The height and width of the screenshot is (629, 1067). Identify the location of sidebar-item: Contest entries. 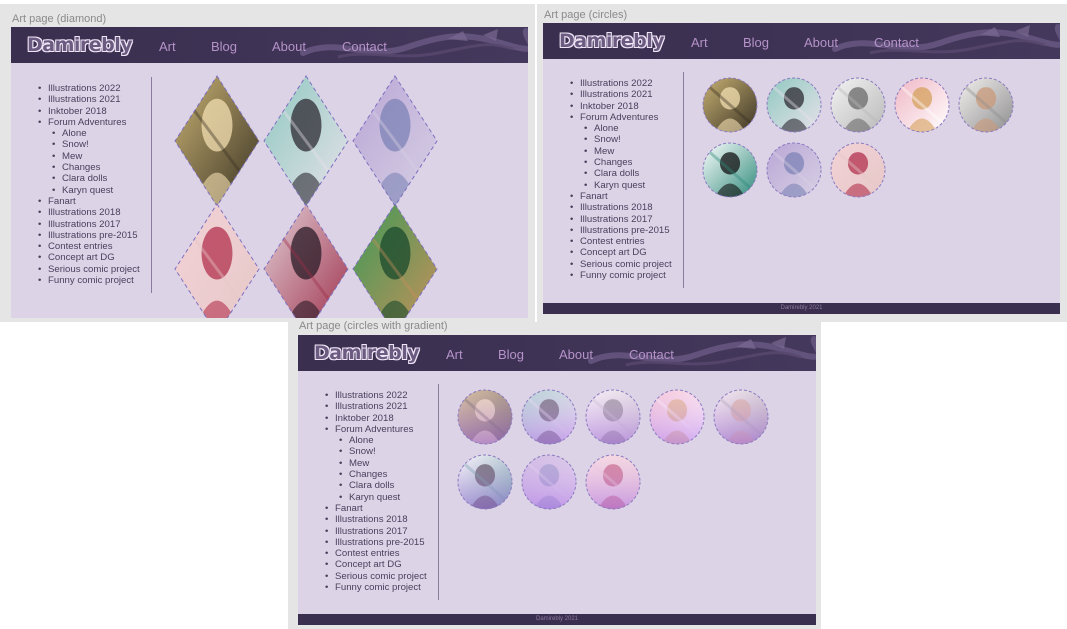
(621, 242).